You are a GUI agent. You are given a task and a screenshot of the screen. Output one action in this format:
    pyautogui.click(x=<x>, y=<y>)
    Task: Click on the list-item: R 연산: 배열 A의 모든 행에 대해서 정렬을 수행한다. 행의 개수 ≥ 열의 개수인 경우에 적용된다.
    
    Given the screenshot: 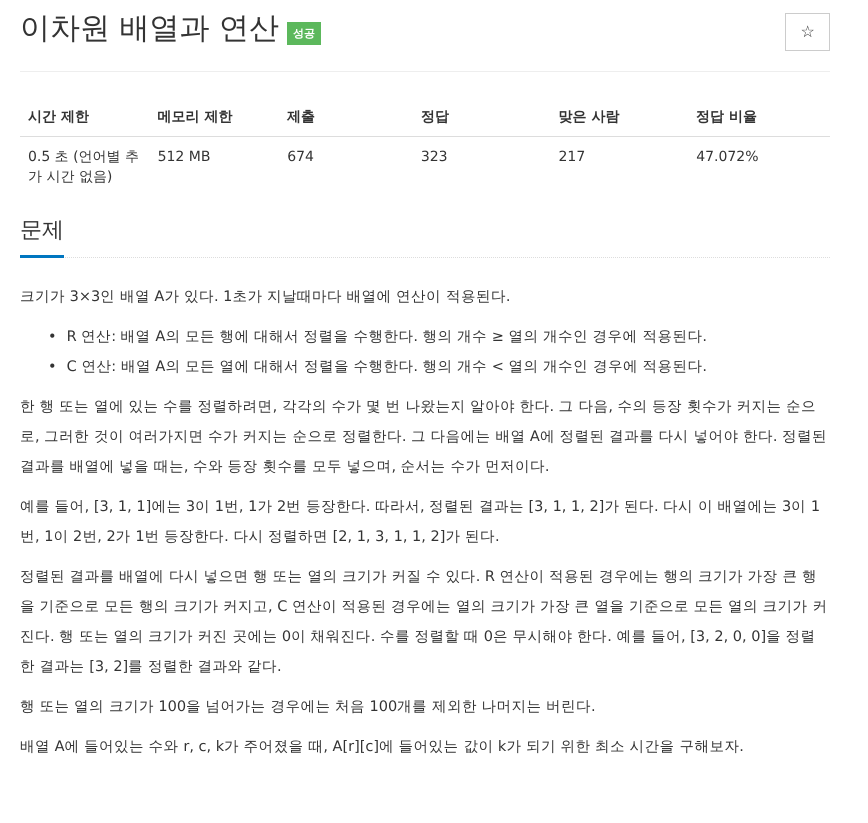 What is the action you would take?
    pyautogui.click(x=386, y=337)
    